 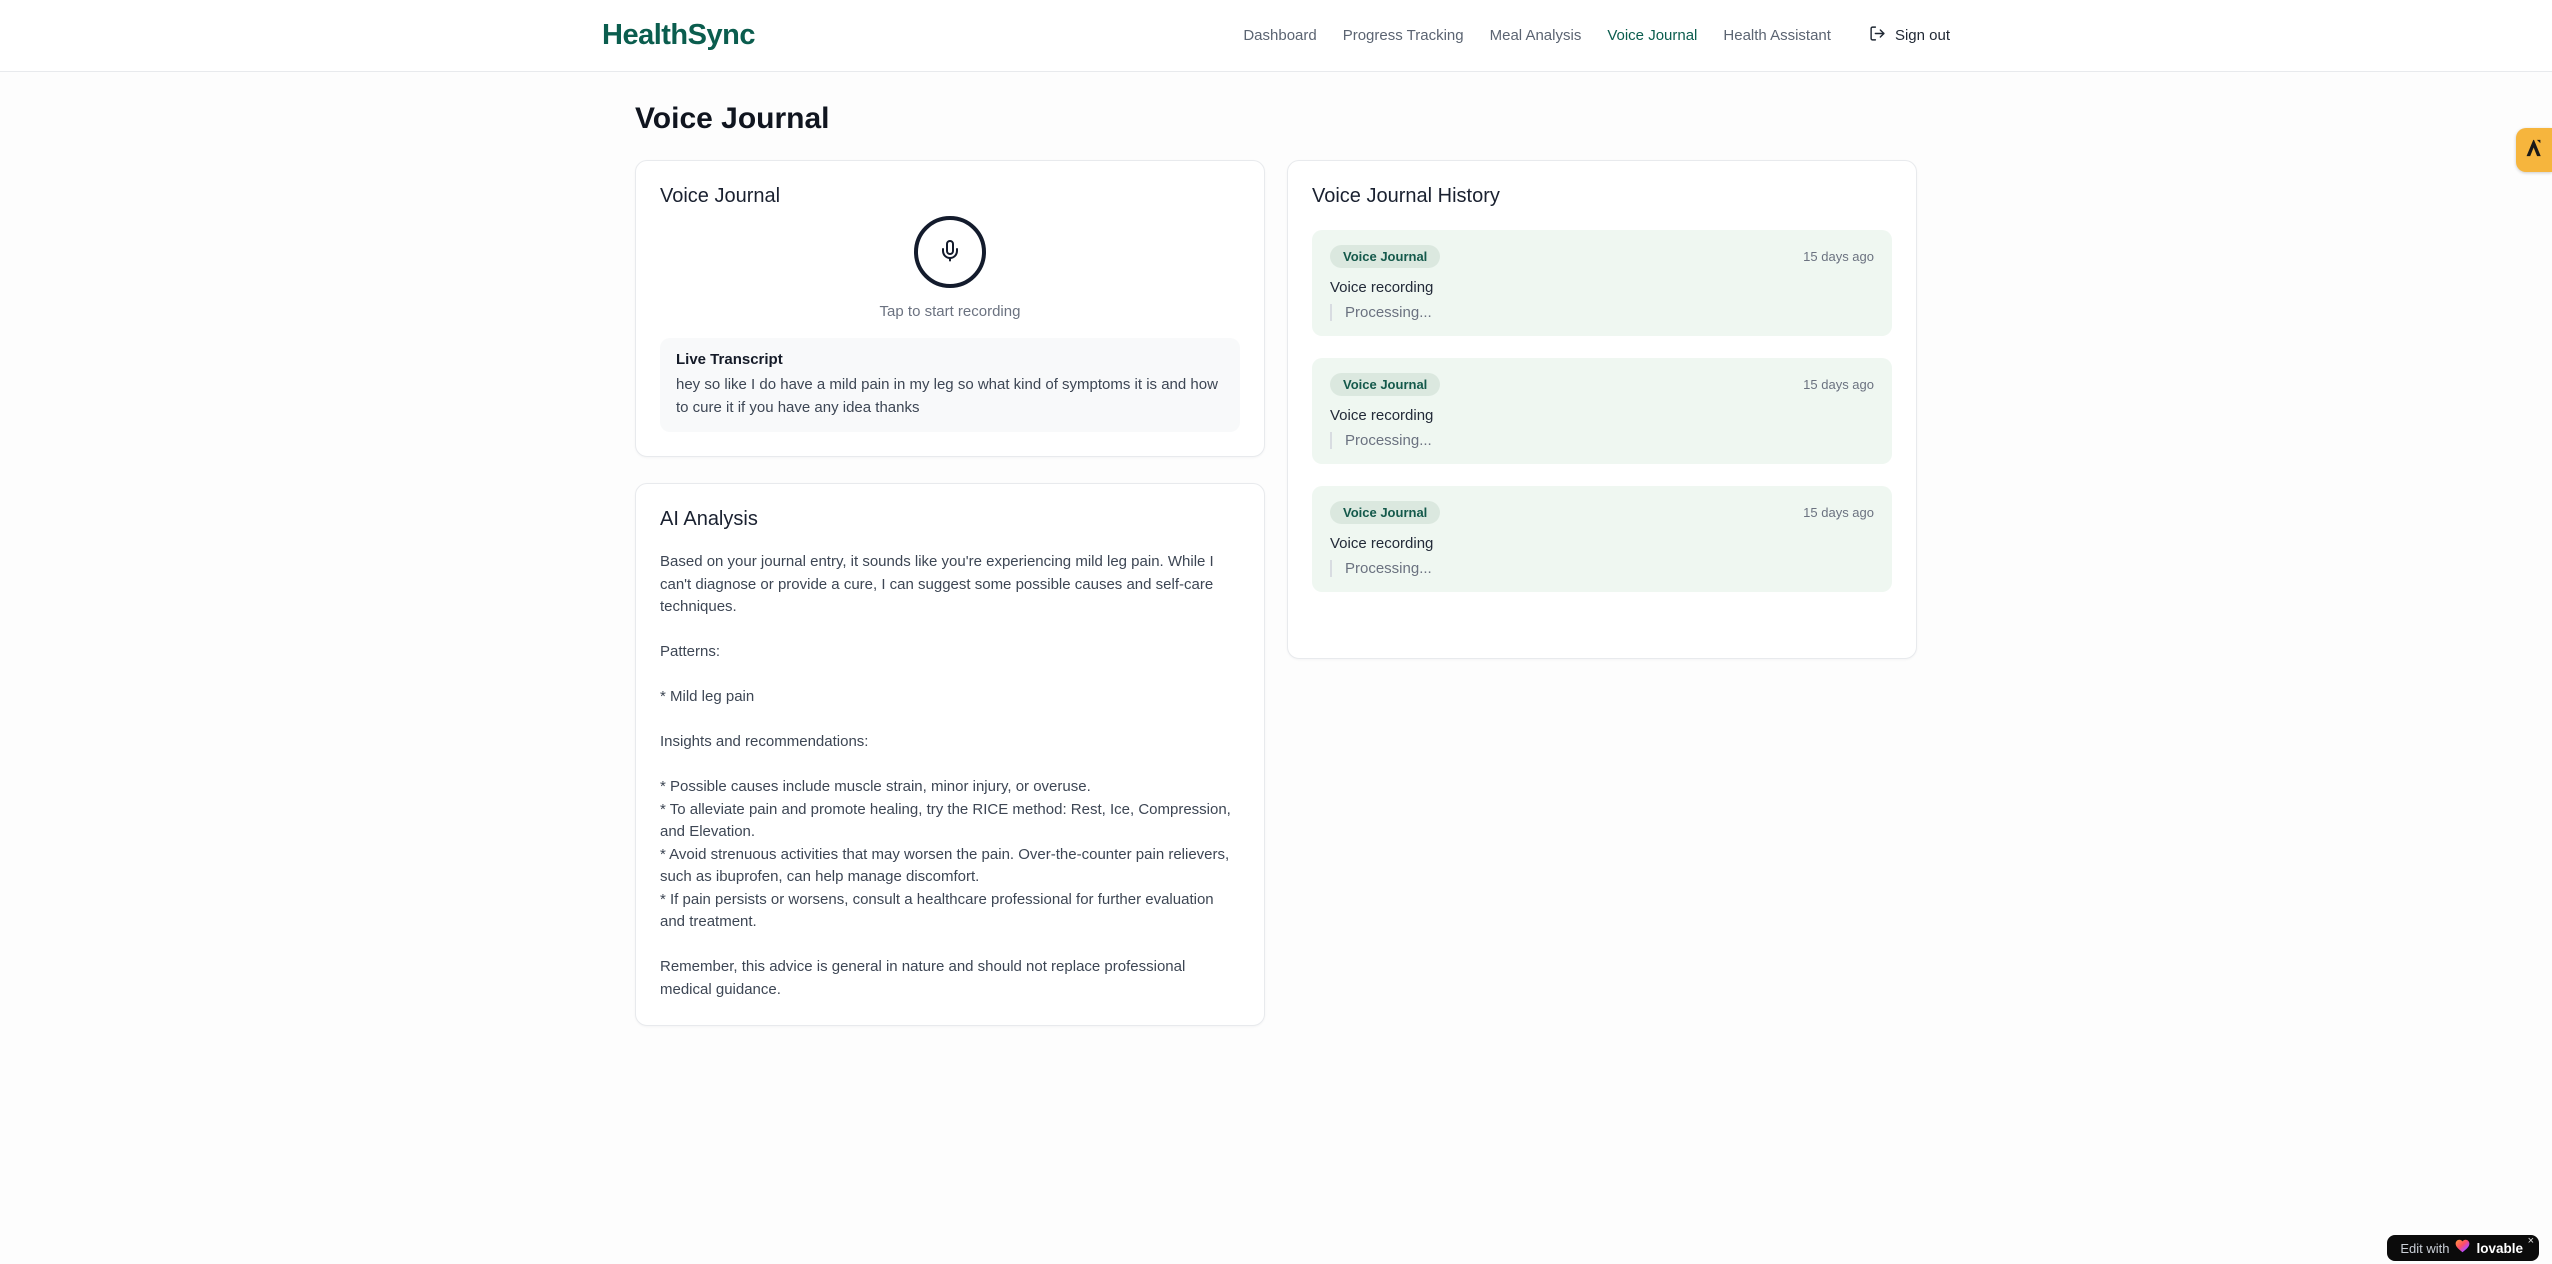 I want to click on ai-analysis-title: AI Analysis, so click(x=709, y=519).